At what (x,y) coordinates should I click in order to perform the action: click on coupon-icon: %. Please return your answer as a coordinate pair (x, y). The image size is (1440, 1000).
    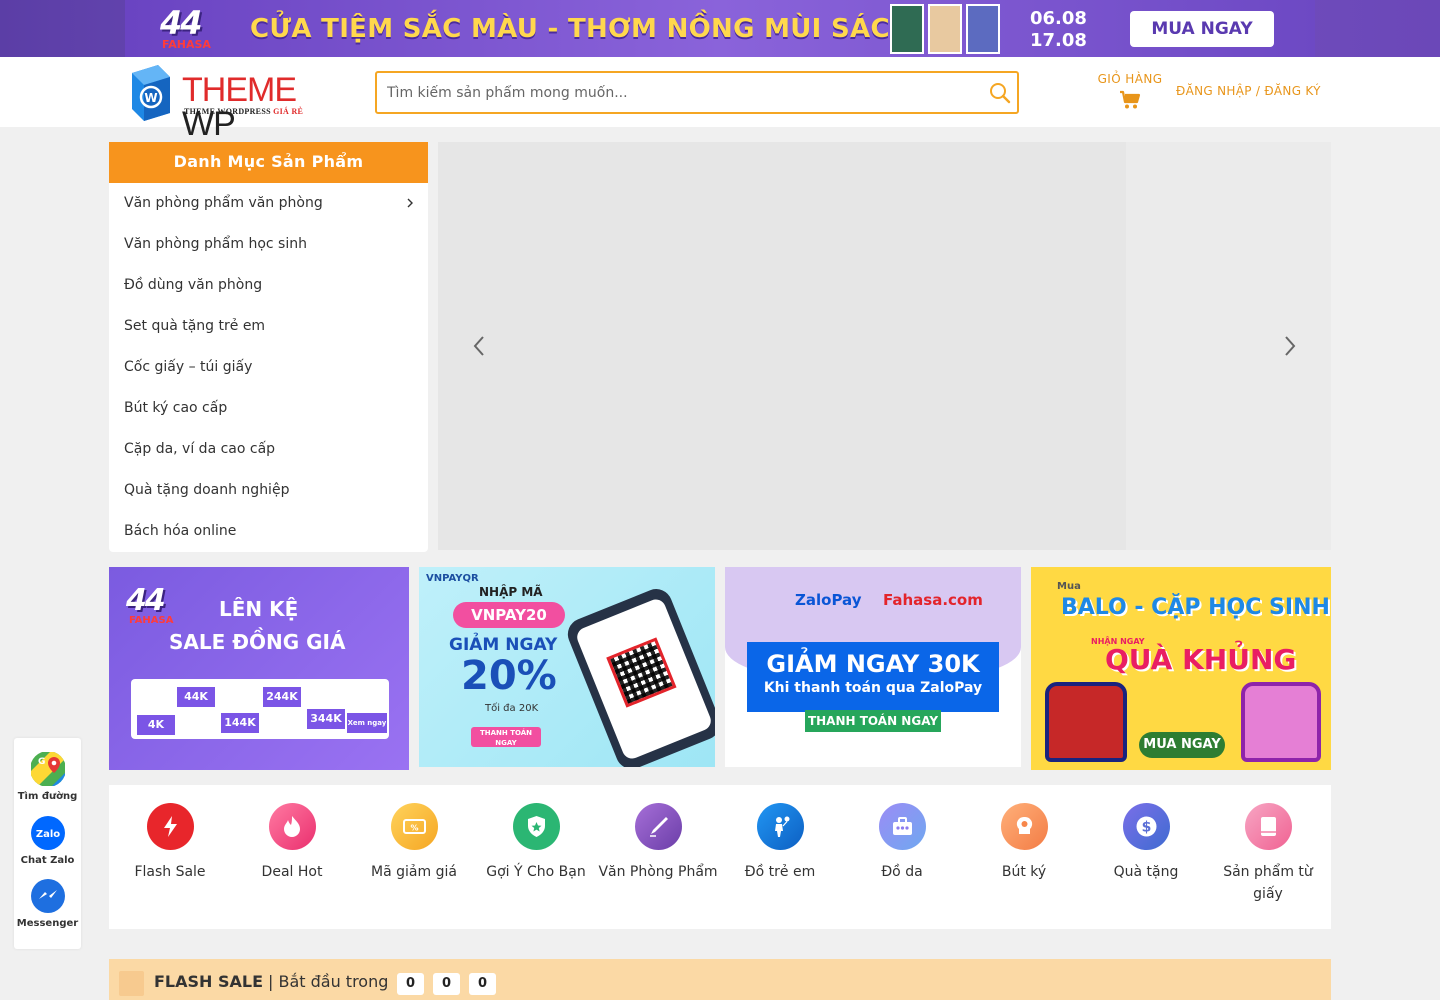
    Looking at the image, I should click on (414, 826).